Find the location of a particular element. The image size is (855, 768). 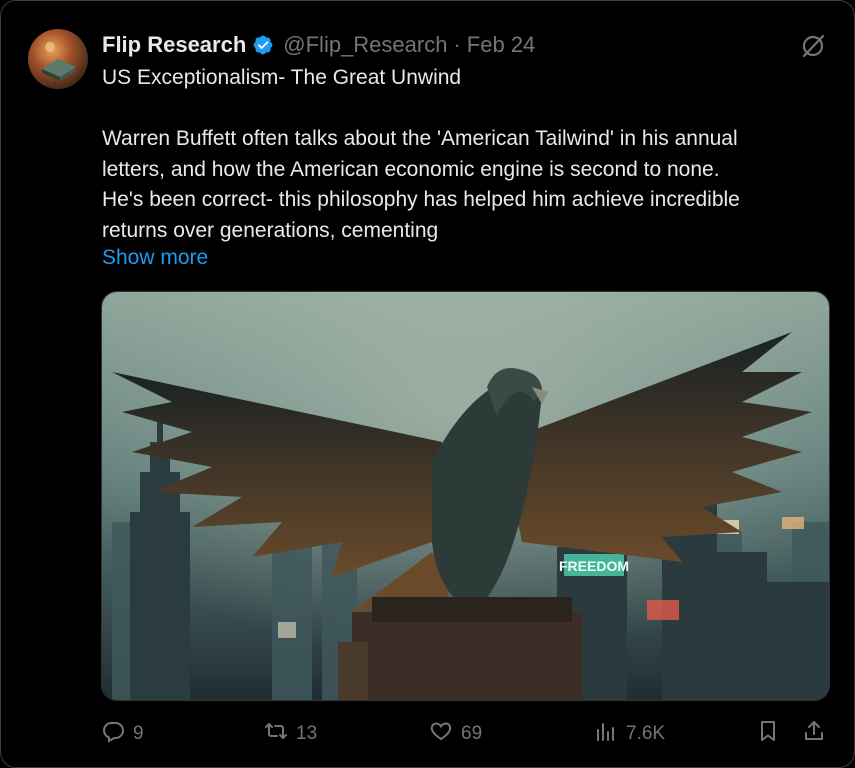

image-sign-text: FREEDOM is located at coordinates (594, 566).